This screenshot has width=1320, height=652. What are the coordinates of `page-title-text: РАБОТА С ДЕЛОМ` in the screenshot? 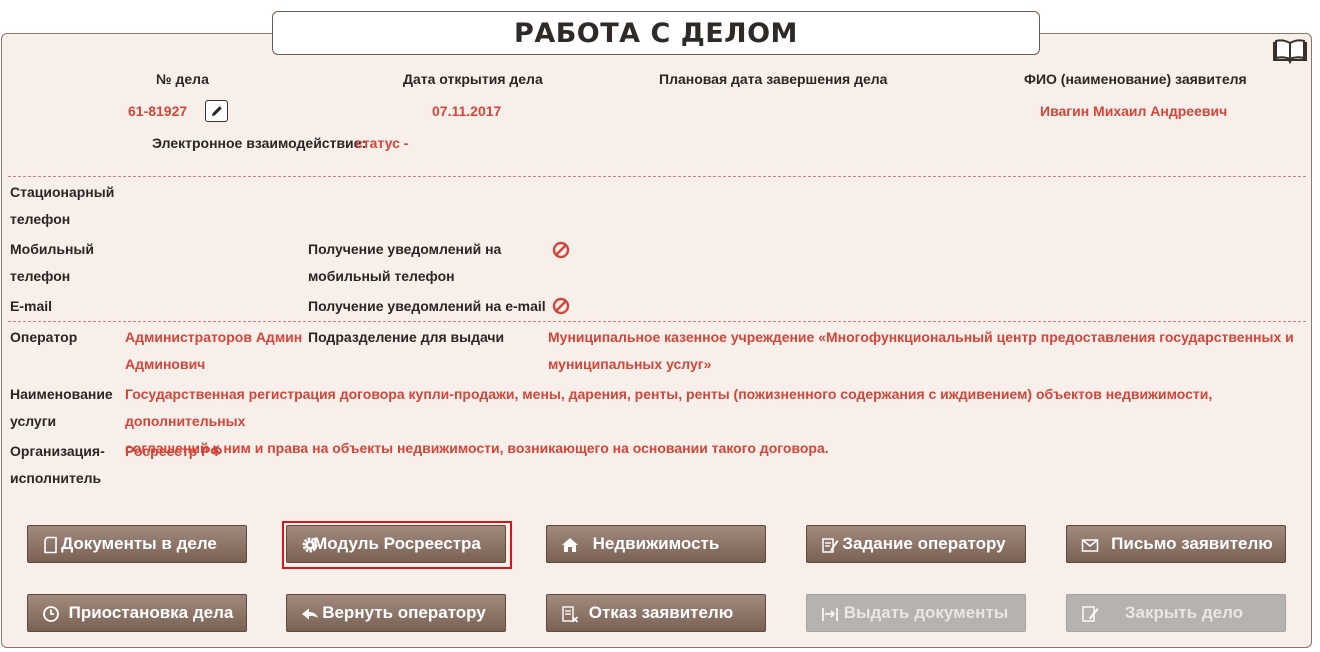 It's located at (656, 33).